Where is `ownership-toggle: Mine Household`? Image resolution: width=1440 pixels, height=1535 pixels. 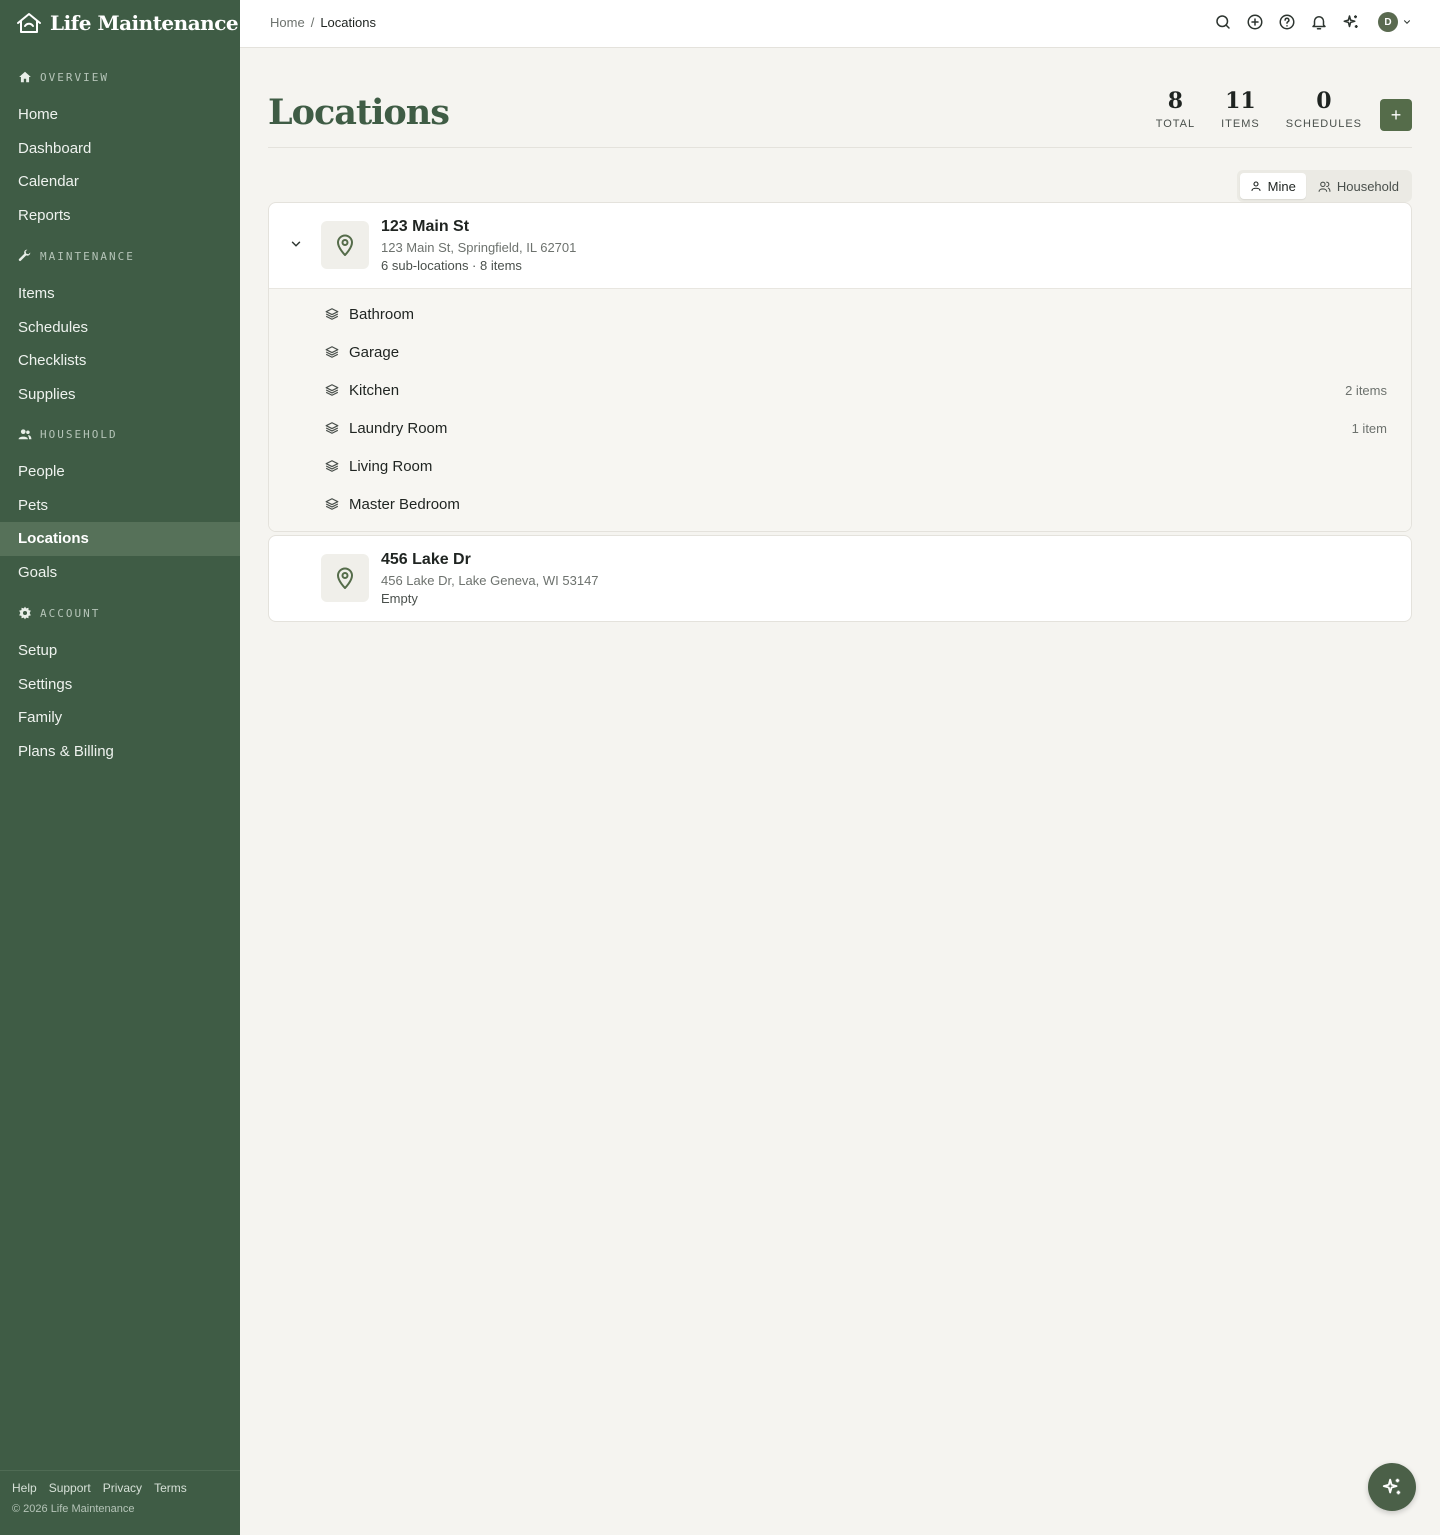
ownership-toggle: Mine Household is located at coordinates (1324, 186).